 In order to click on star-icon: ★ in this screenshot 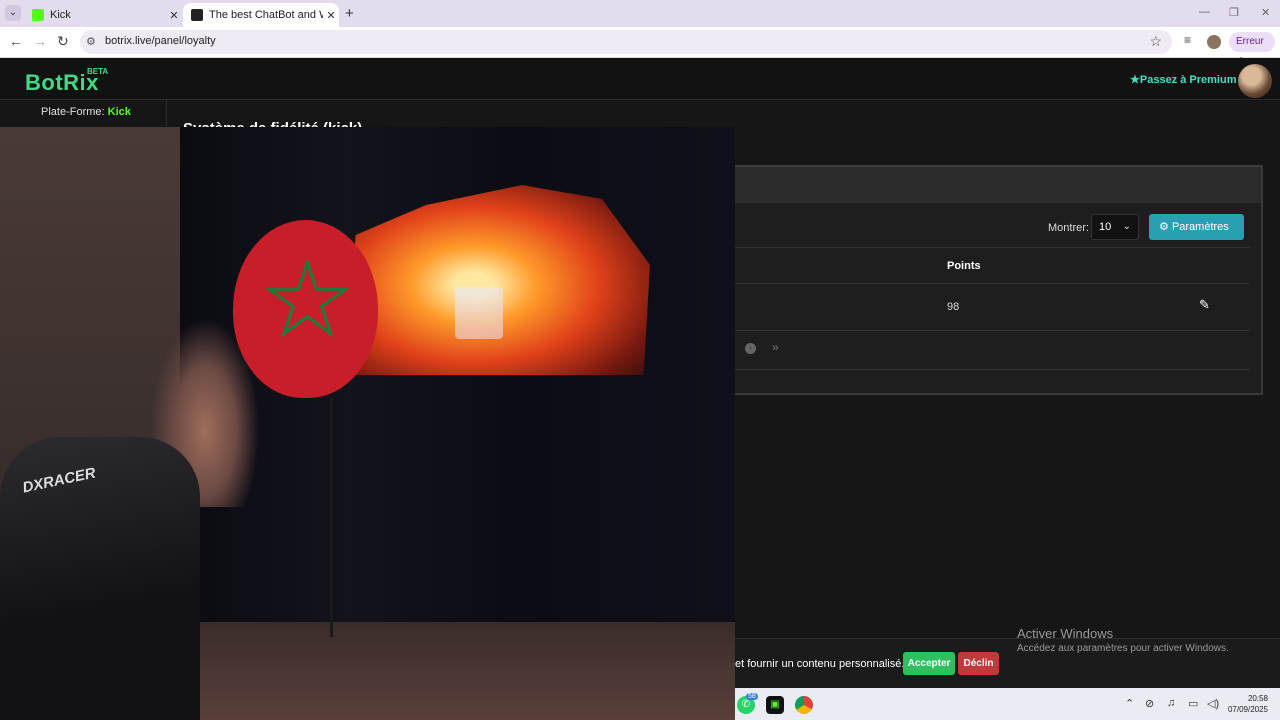, I will do `click(1135, 80)`.